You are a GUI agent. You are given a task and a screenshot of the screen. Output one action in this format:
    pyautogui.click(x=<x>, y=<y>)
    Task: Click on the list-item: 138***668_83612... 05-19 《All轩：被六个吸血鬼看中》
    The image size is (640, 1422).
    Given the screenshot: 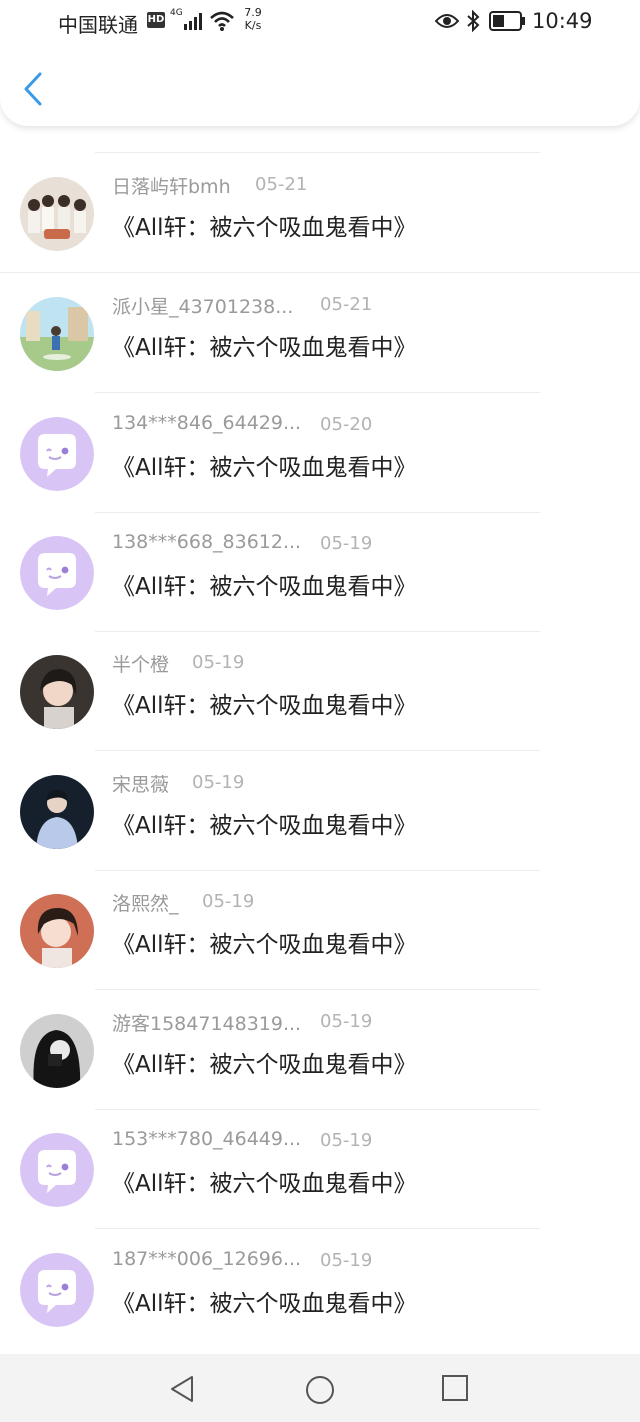 What is the action you would take?
    pyautogui.click(x=320, y=571)
    